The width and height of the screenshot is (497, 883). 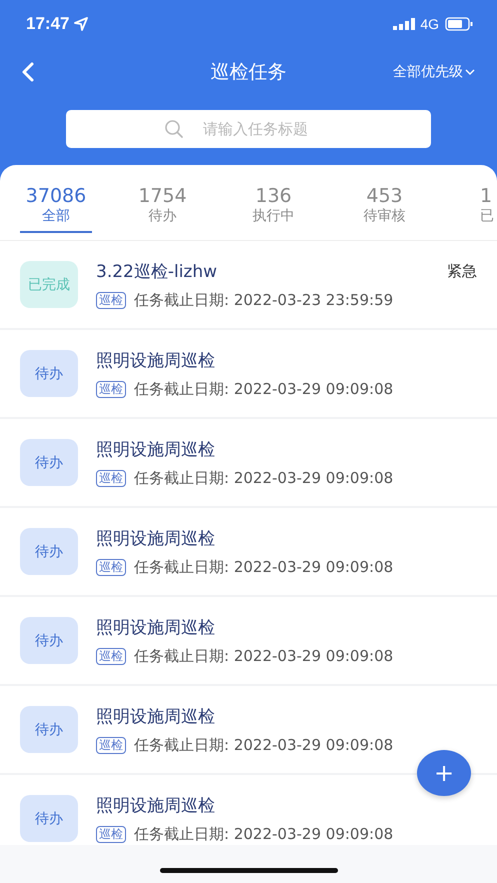 What do you see at coordinates (248, 129) in the screenshot?
I see `search-field: 请输入任务标题` at bounding box center [248, 129].